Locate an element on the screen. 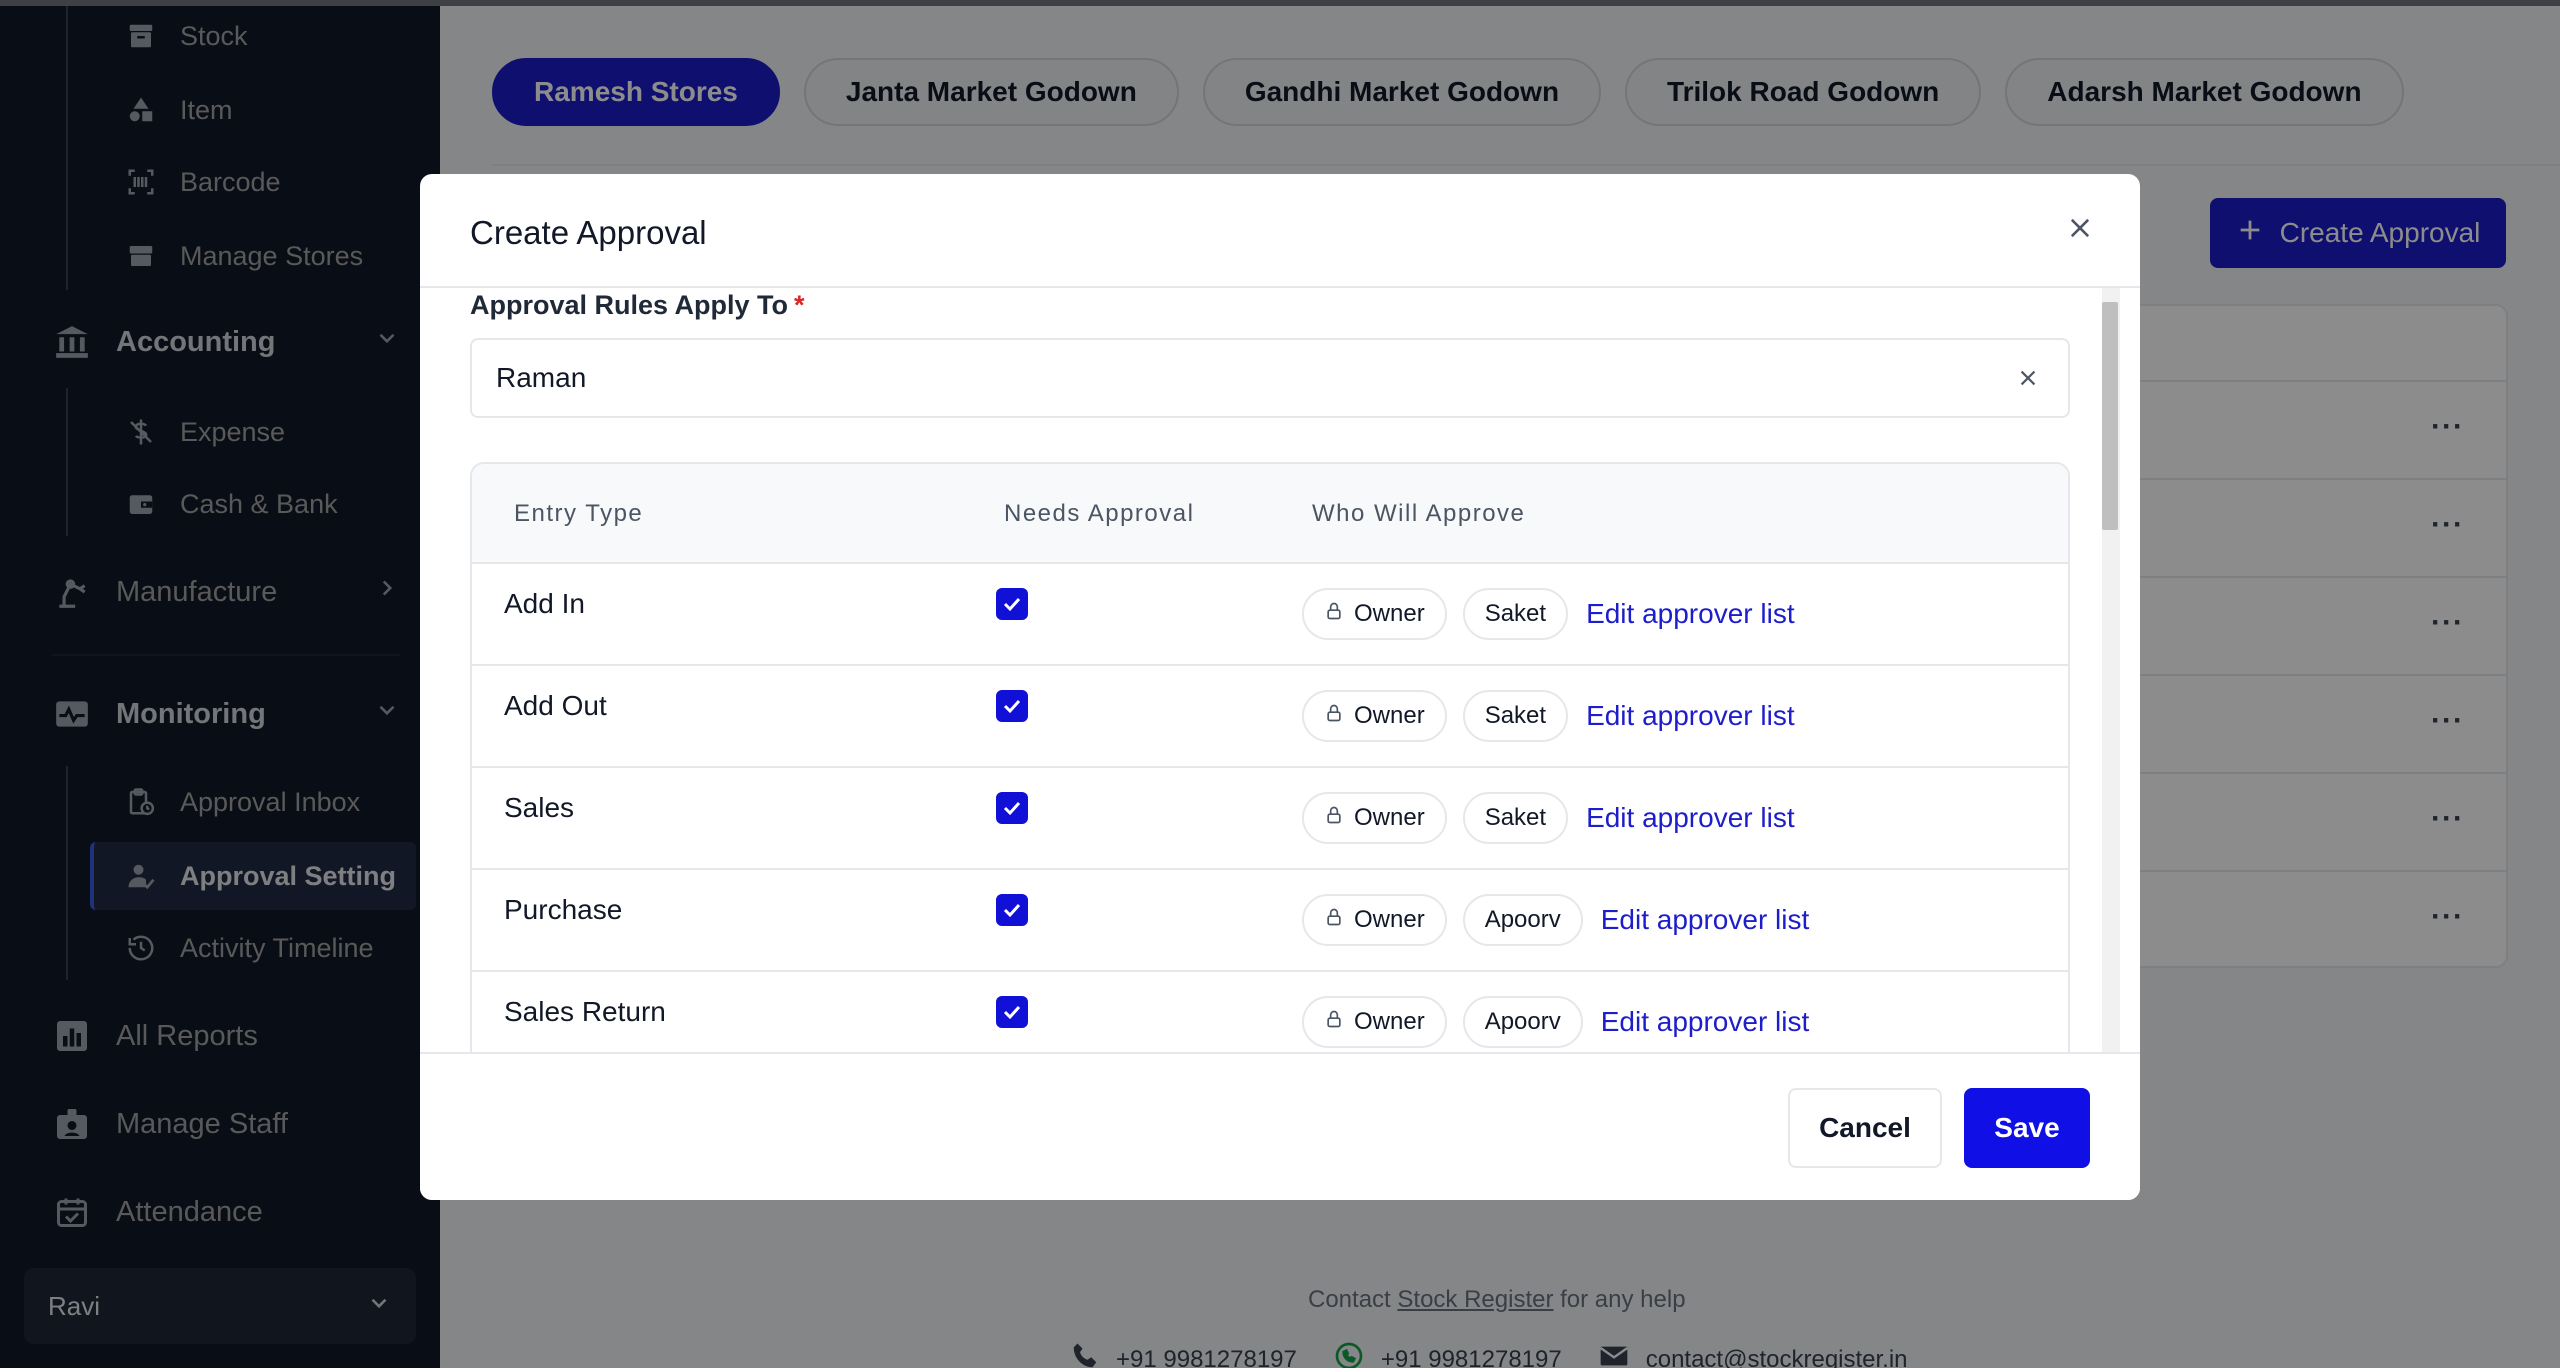 The width and height of the screenshot is (2560, 1368). modal-footer: Cancel Save is located at coordinates (1280, 1126).